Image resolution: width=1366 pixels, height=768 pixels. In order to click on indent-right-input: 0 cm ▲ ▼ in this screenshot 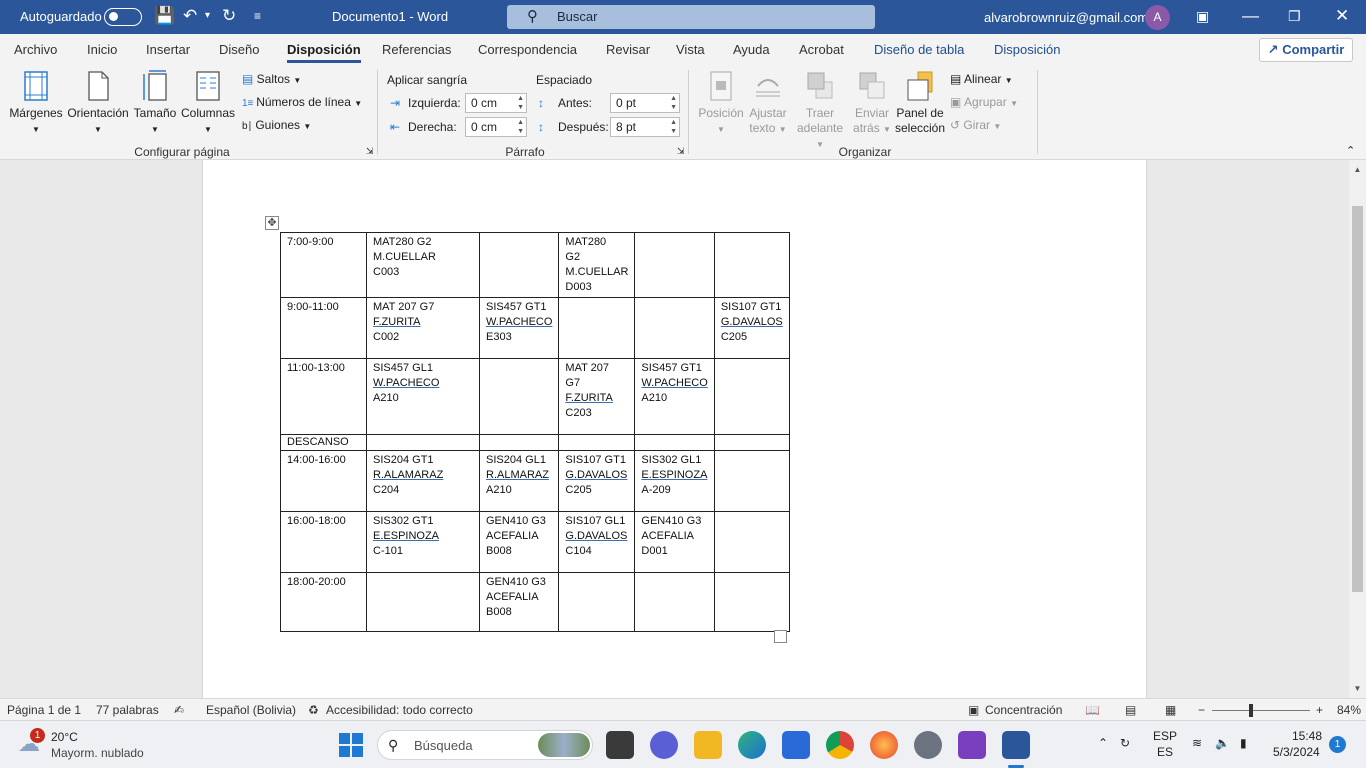, I will do `click(496, 127)`.